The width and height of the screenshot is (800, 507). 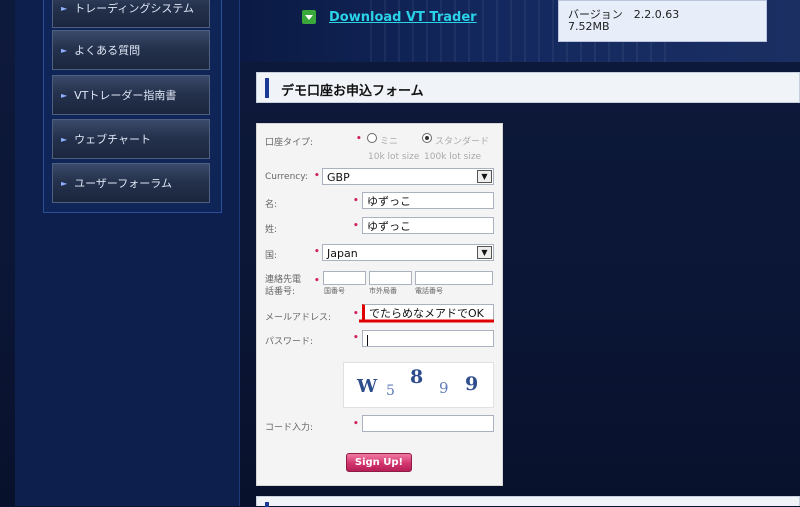 What do you see at coordinates (426, 321) in the screenshot?
I see `annotation-overlay` at bounding box center [426, 321].